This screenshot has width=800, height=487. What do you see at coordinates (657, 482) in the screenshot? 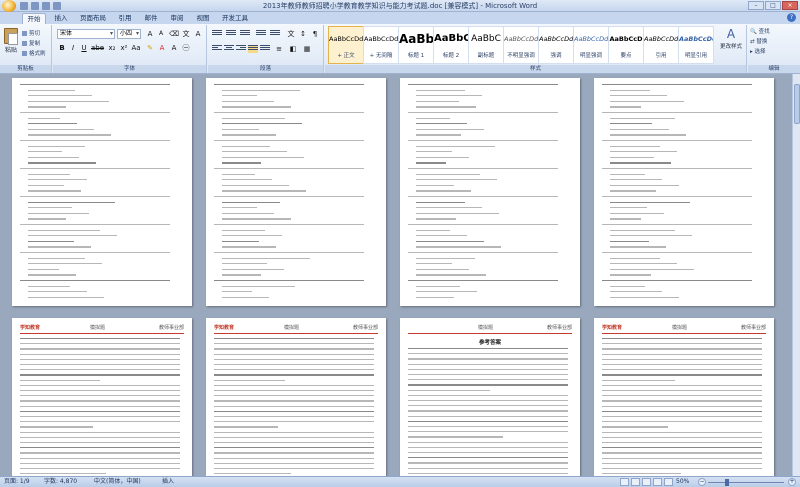
I see `outline-icon` at bounding box center [657, 482].